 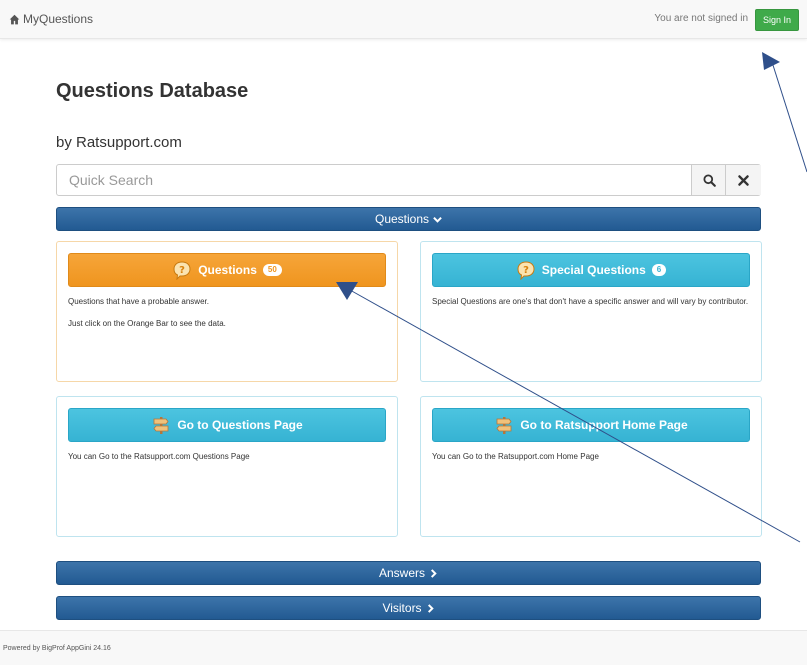 I want to click on home-icon, so click(x=14, y=19).